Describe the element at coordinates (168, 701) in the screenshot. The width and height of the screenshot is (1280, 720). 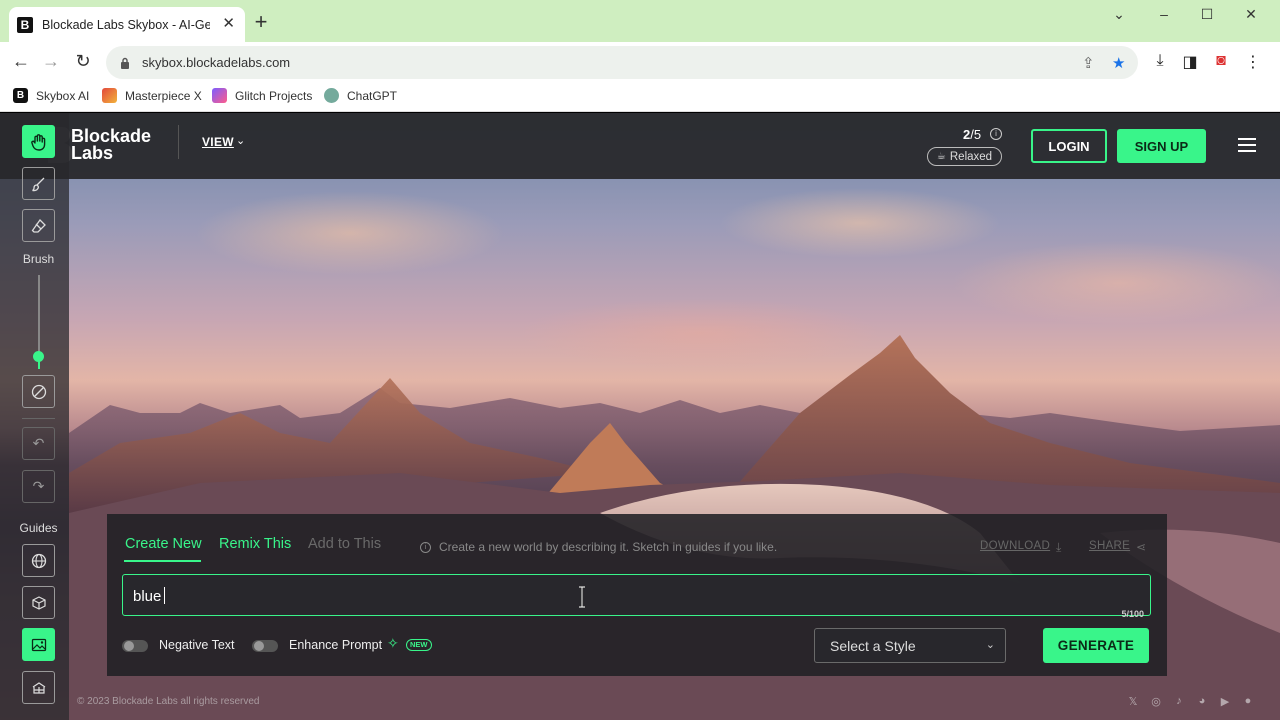
I see `copyright-text: © 2023 Blockade Labs all rights reserved` at that location.